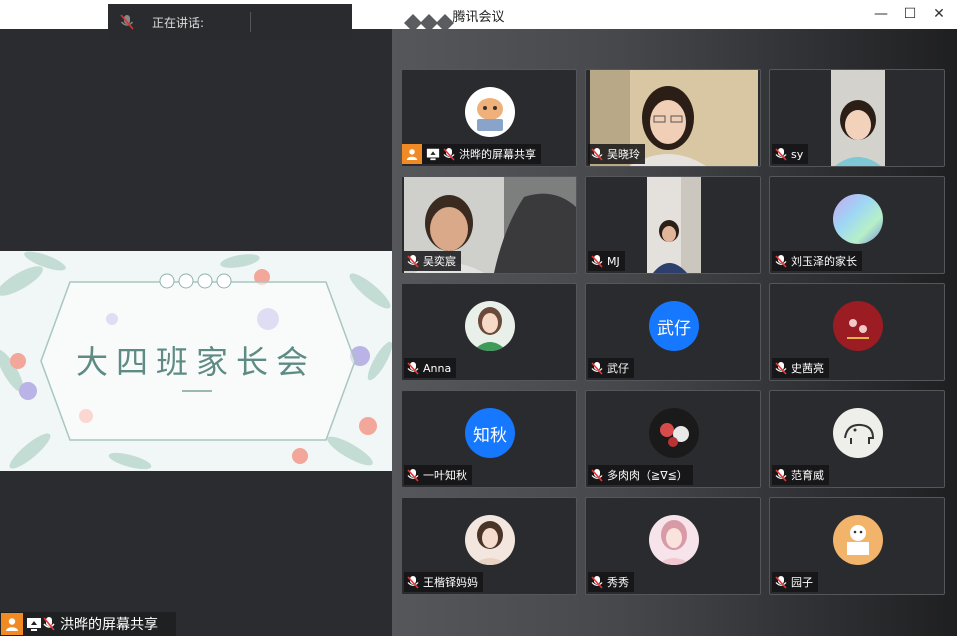  Describe the element at coordinates (490, 112) in the screenshot. I see `cartoon-dog-avatar-icon` at that location.